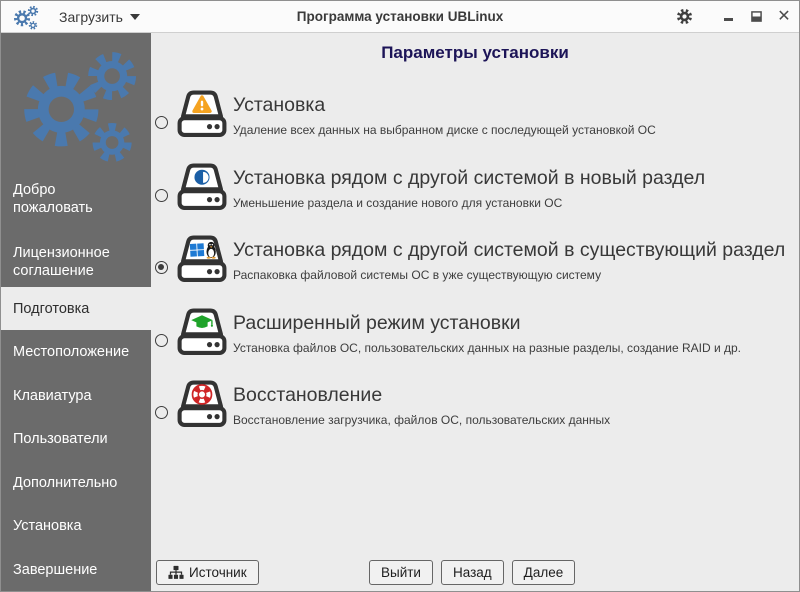  Describe the element at coordinates (47, 526) in the screenshot. I see `sidebar-item-label: Установка` at that location.